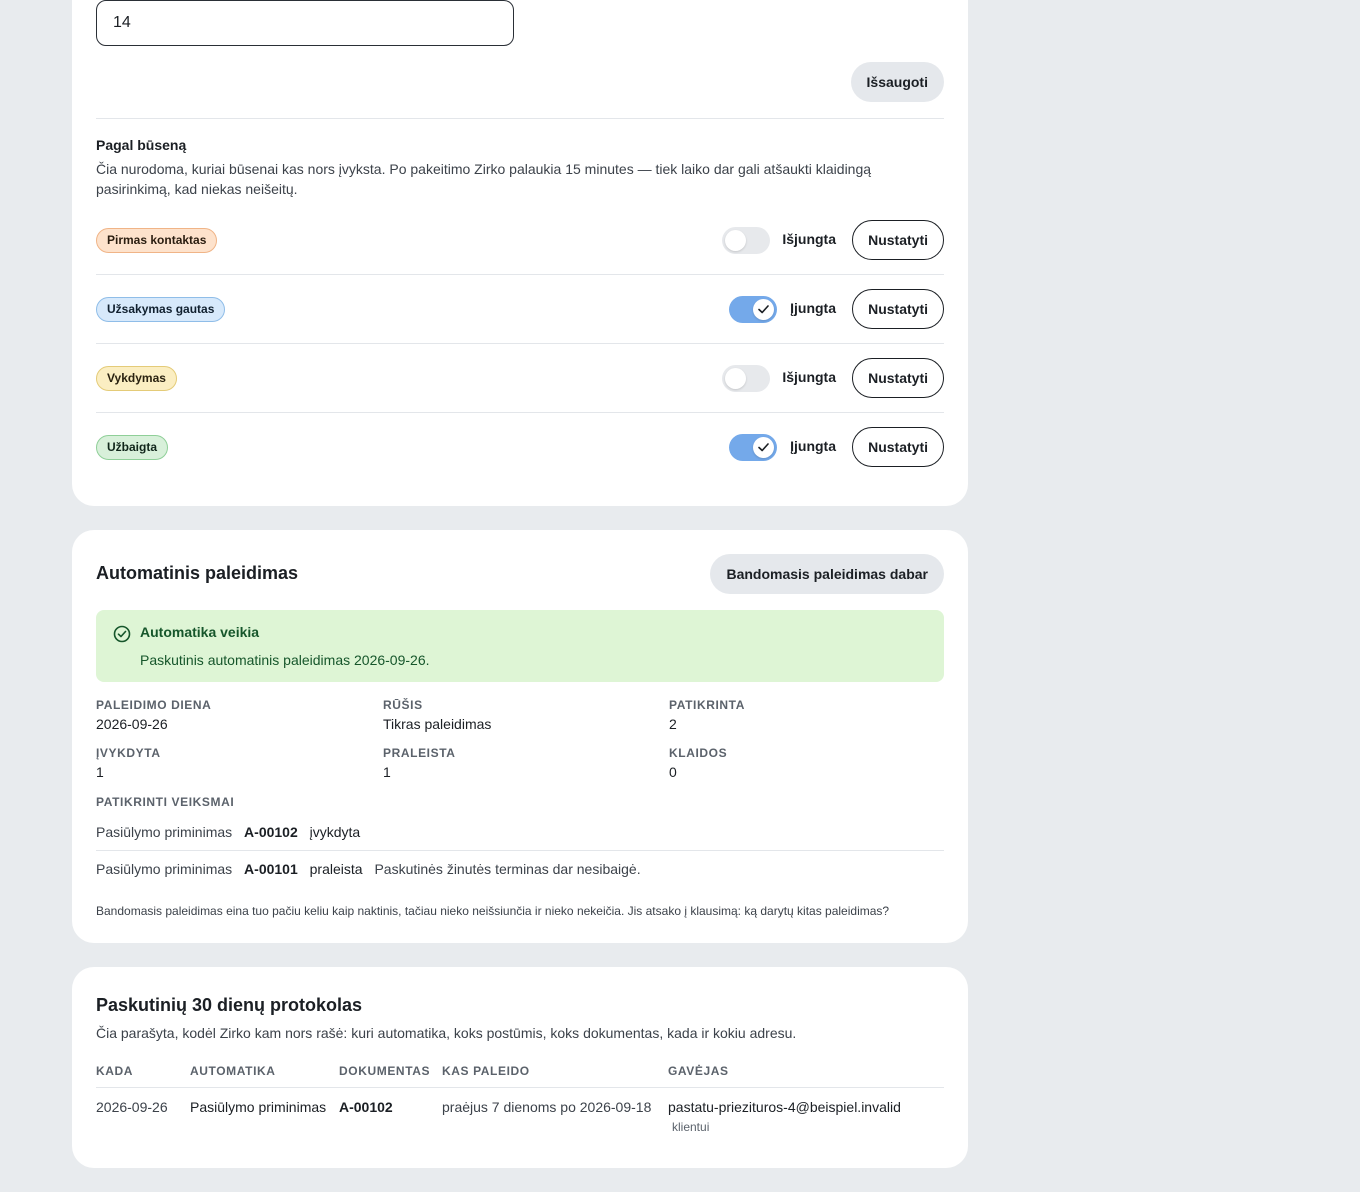  I want to click on checked-actions-title: PATIKRINTI VEIKSMAI, so click(165, 802).